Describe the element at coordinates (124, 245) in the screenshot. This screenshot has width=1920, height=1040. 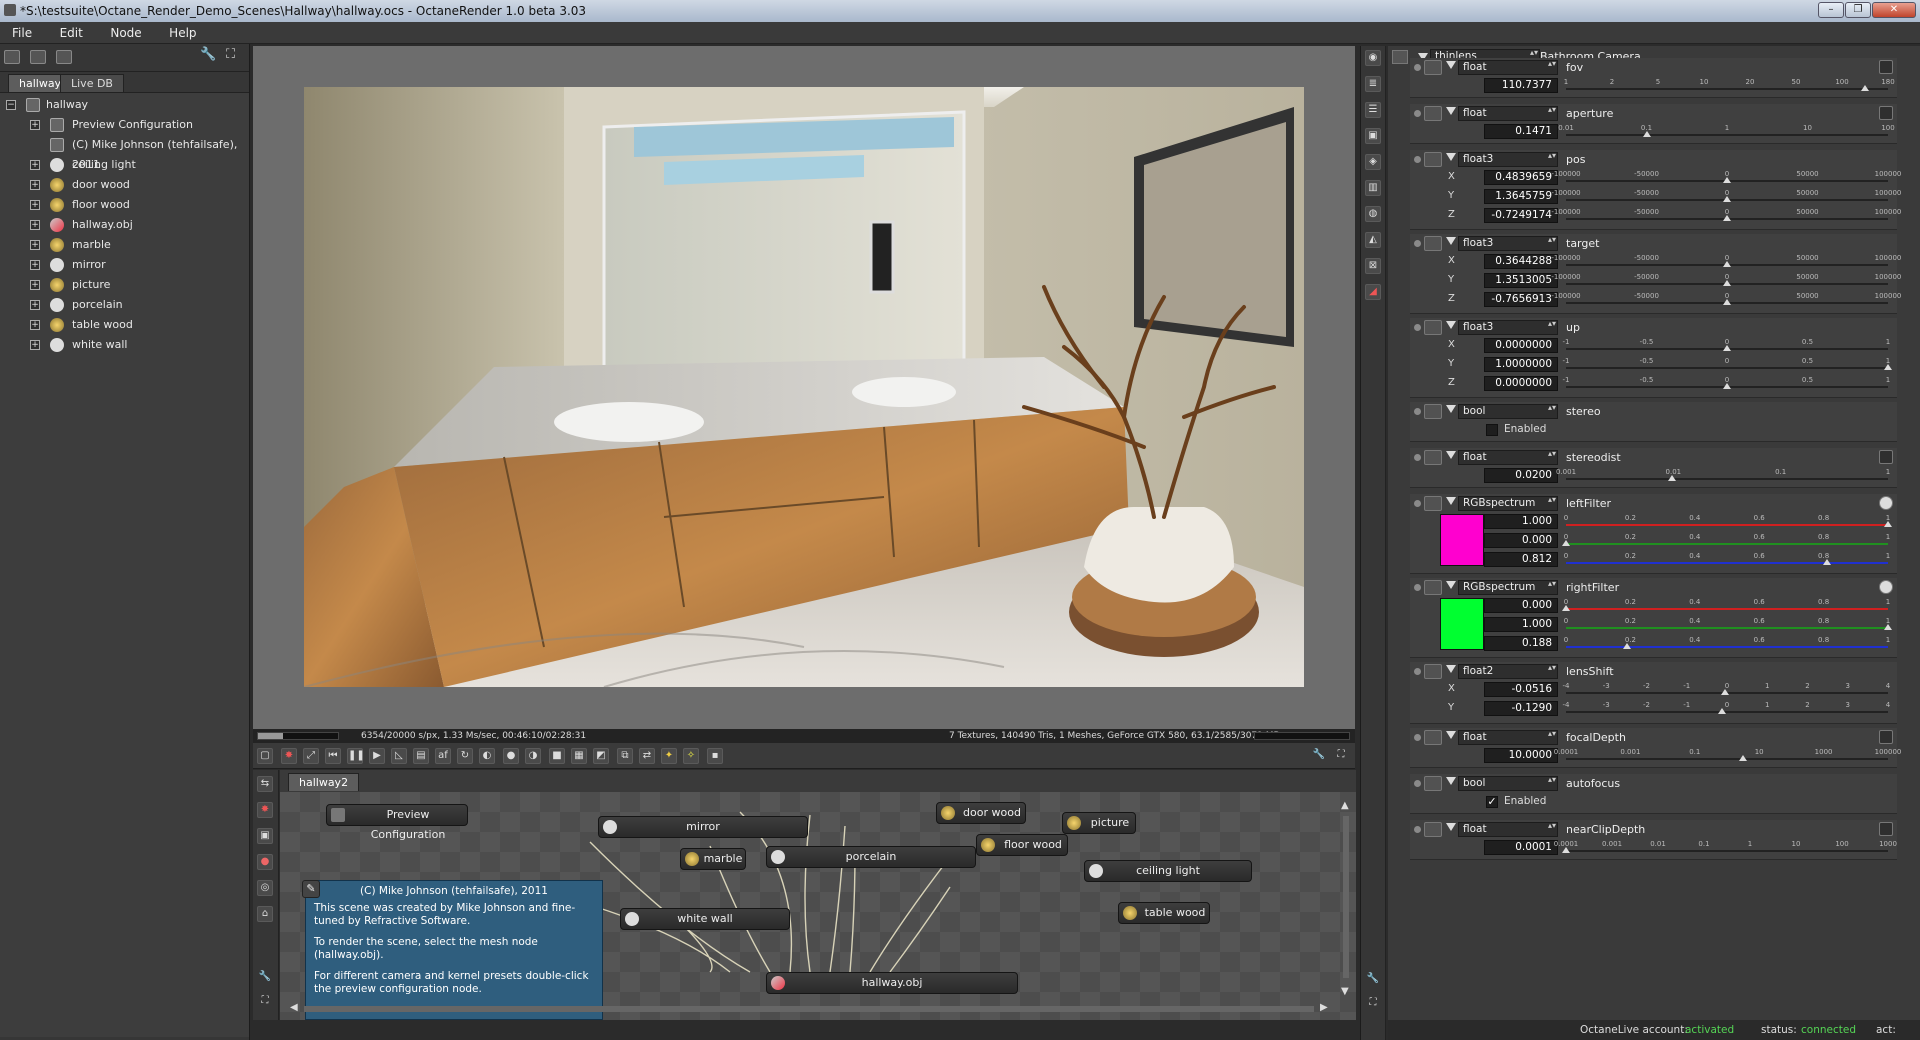
I see `tree-item: + marble` at that location.